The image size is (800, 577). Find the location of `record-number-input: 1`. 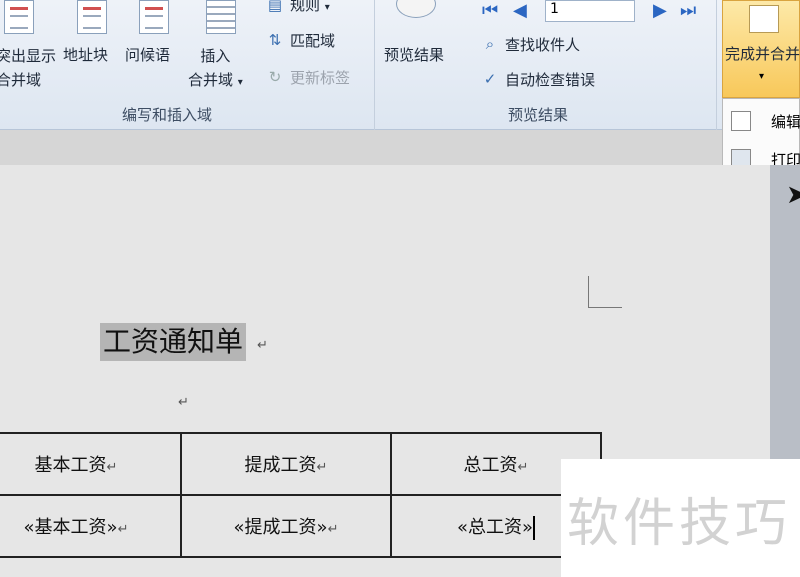

record-number-input: 1 is located at coordinates (590, 11).